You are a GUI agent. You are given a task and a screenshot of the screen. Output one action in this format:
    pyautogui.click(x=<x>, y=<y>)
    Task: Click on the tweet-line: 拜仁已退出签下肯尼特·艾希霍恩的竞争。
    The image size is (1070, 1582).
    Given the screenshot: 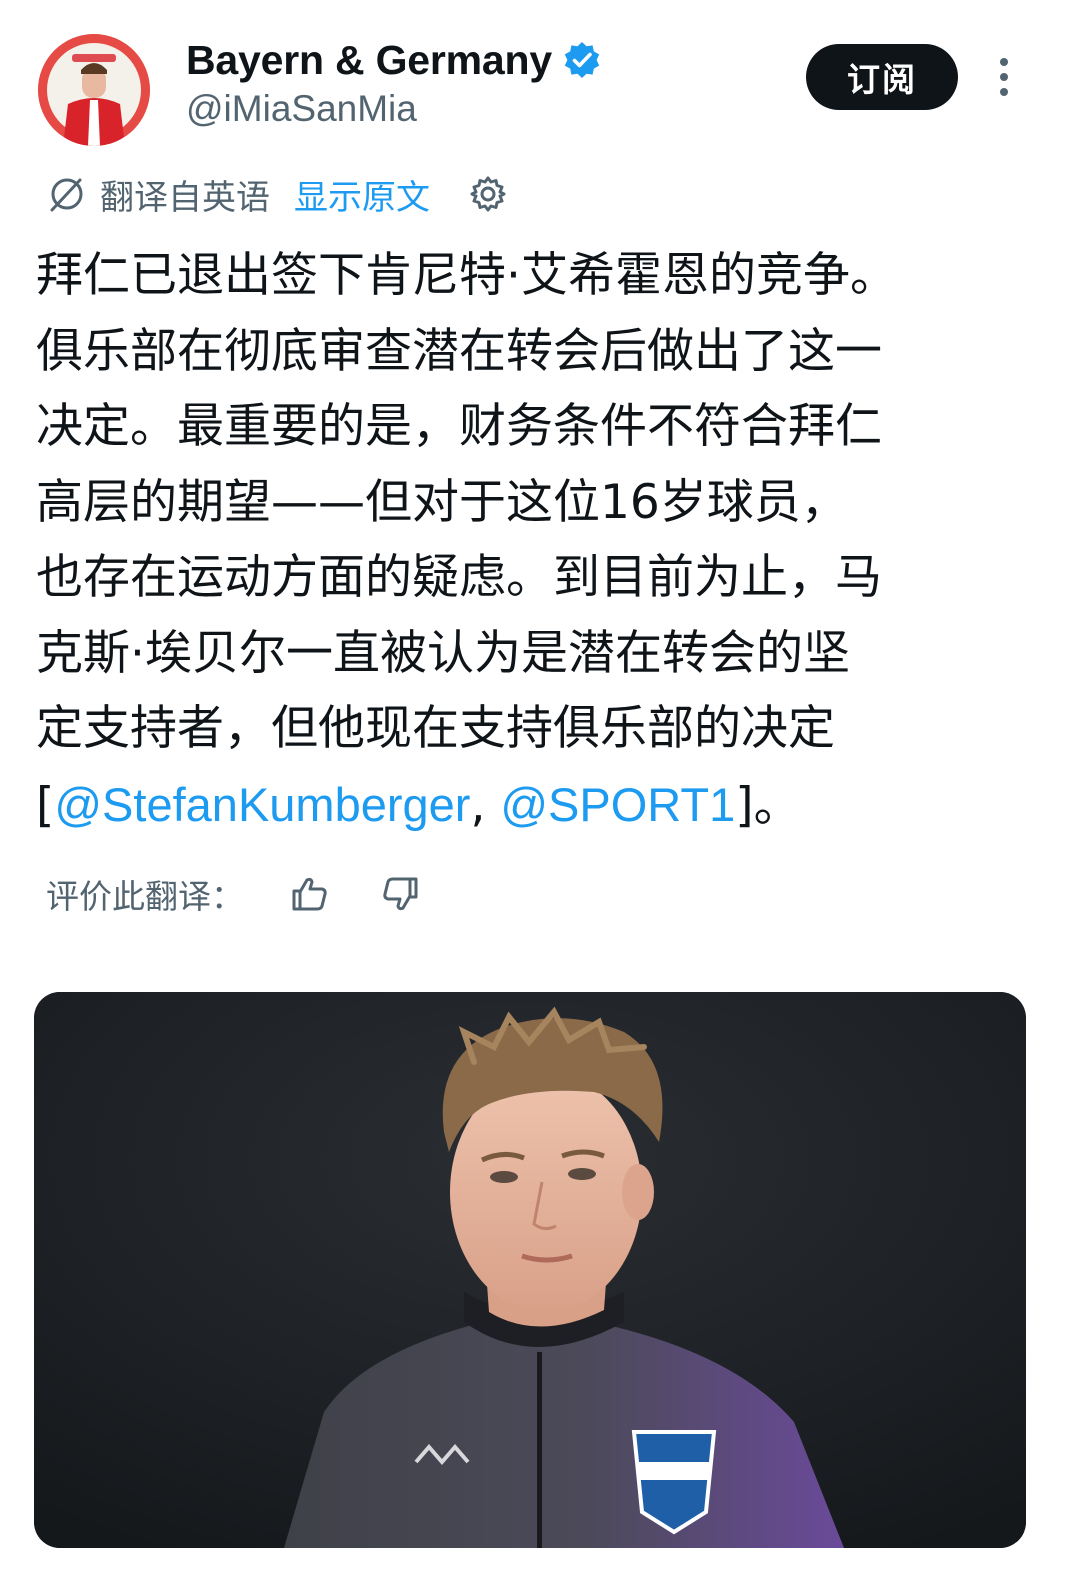 What is the action you would take?
    pyautogui.click(x=466, y=275)
    